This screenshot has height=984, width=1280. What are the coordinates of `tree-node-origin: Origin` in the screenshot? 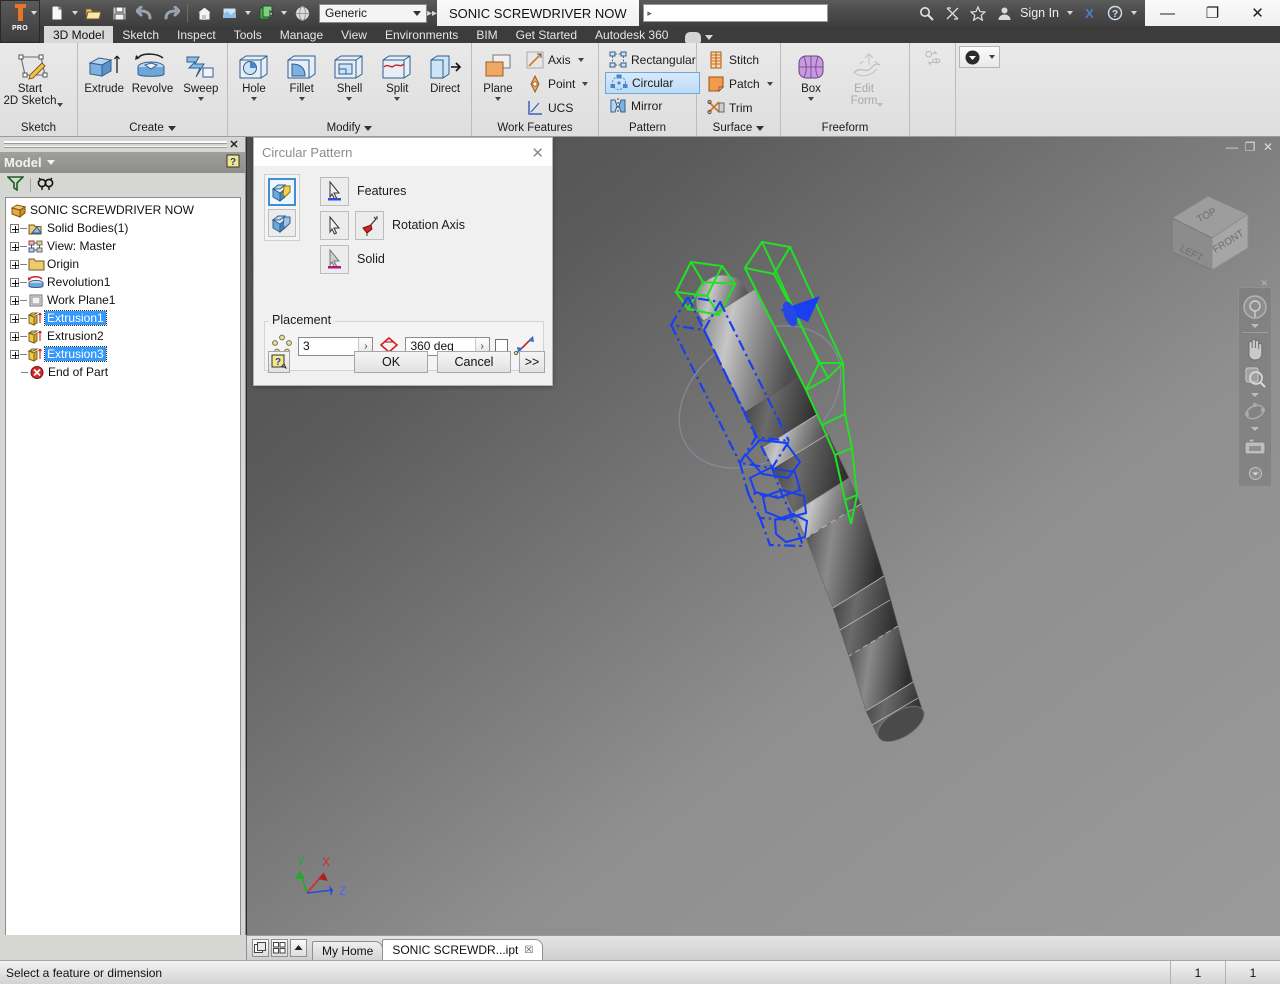 It's located at (125, 264).